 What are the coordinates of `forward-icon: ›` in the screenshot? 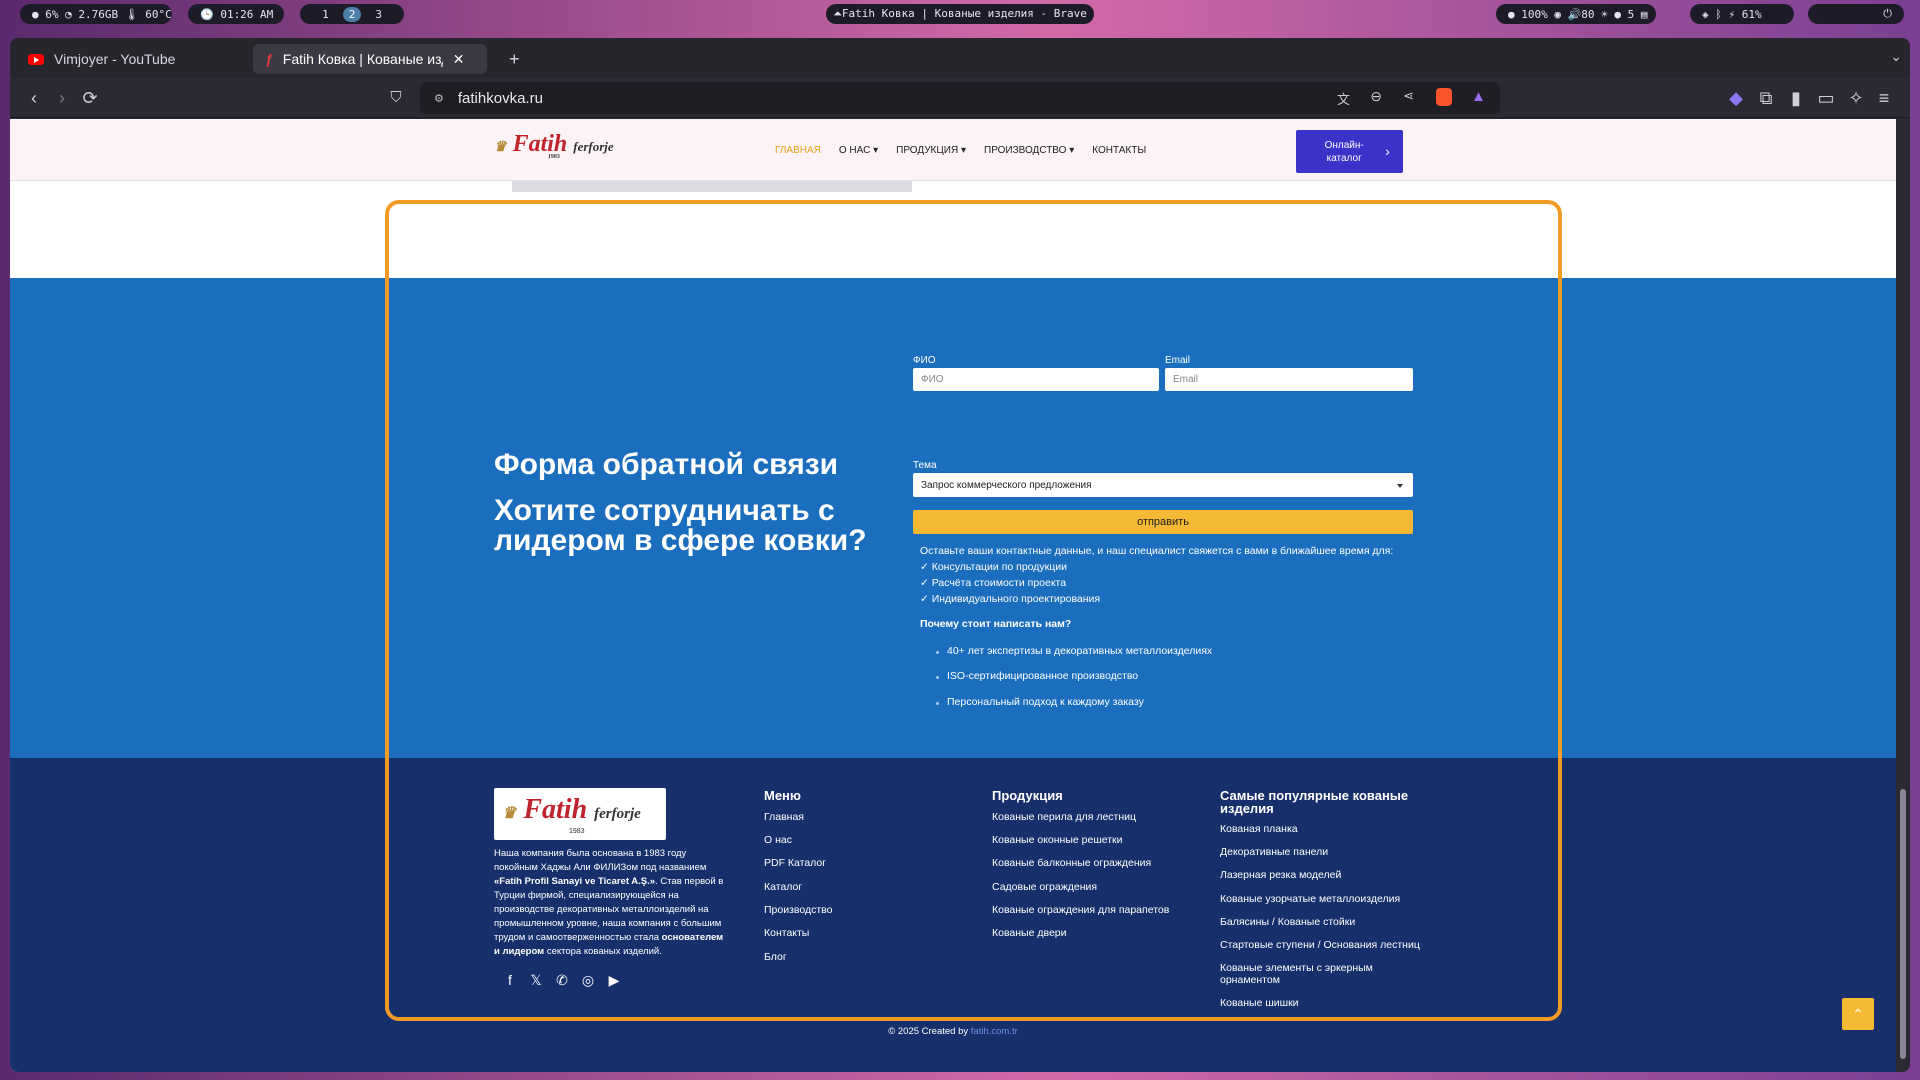 It's located at (62, 98).